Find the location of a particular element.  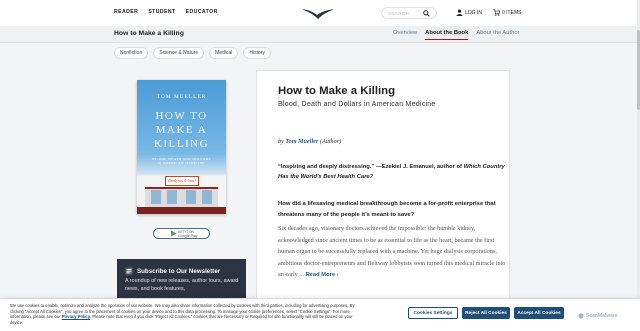

byline: by Tom Mueller (Author) is located at coordinates (309, 141).